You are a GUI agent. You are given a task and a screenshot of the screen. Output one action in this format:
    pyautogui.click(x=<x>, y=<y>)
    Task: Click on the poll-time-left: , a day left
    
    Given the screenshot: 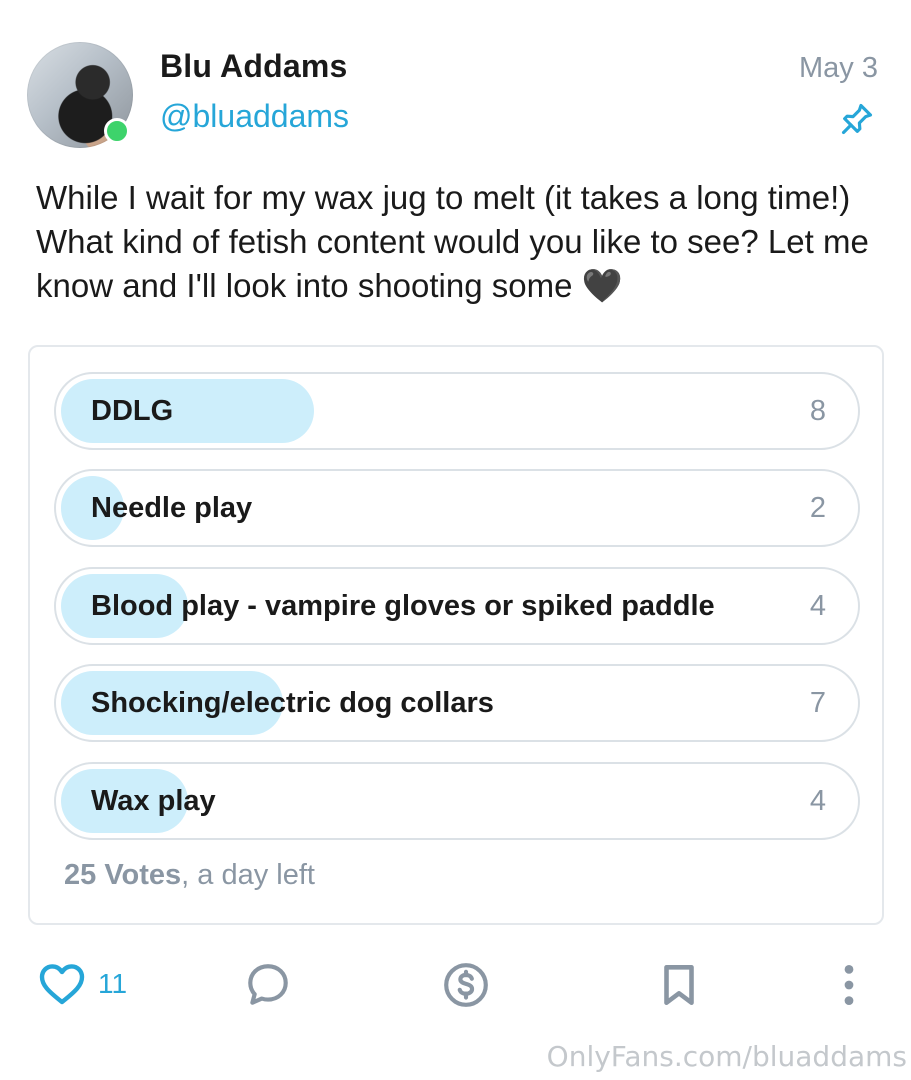 What is the action you would take?
    pyautogui.click(x=248, y=875)
    